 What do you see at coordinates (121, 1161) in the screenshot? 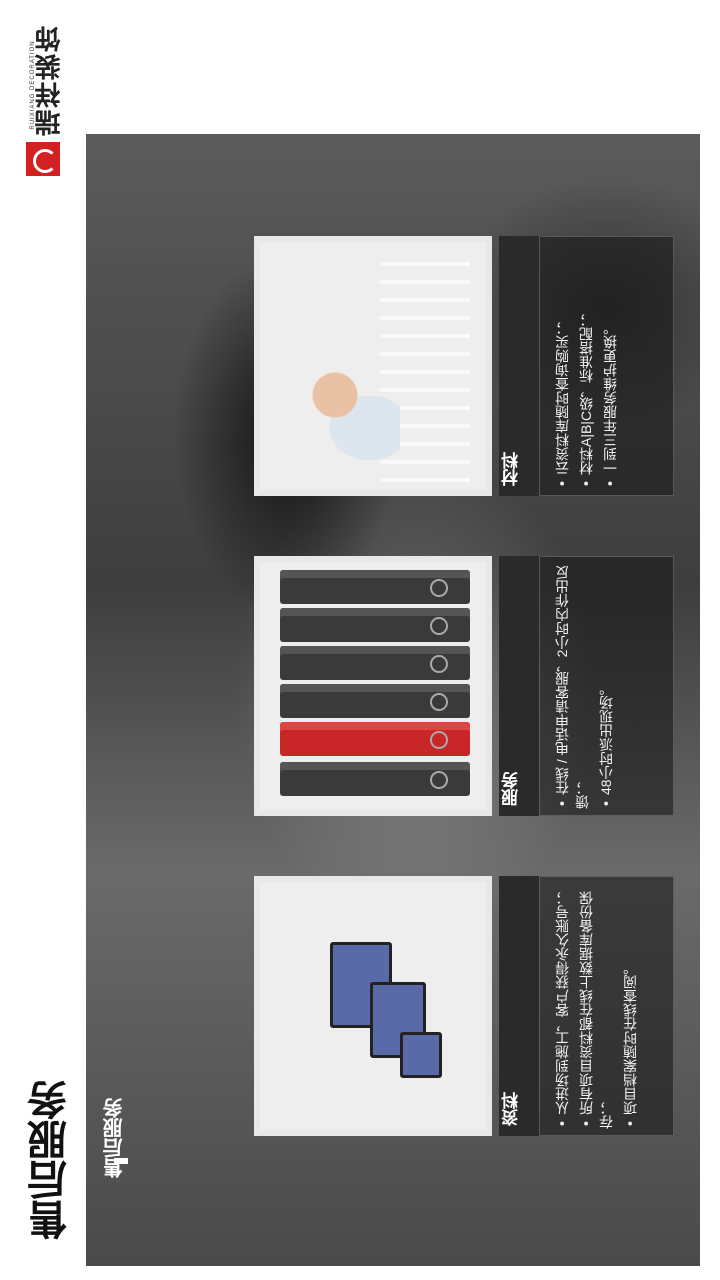
I see `section-marker` at bounding box center [121, 1161].